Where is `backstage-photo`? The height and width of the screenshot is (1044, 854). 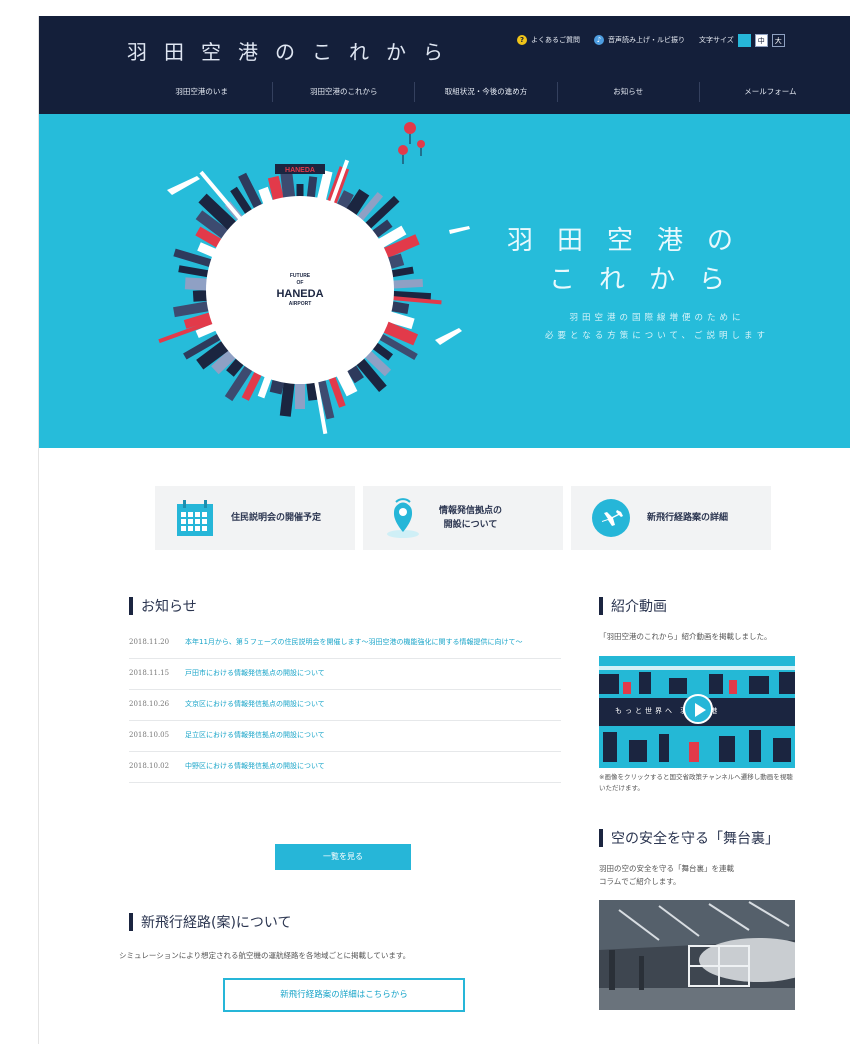
backstage-photo is located at coordinates (697, 955).